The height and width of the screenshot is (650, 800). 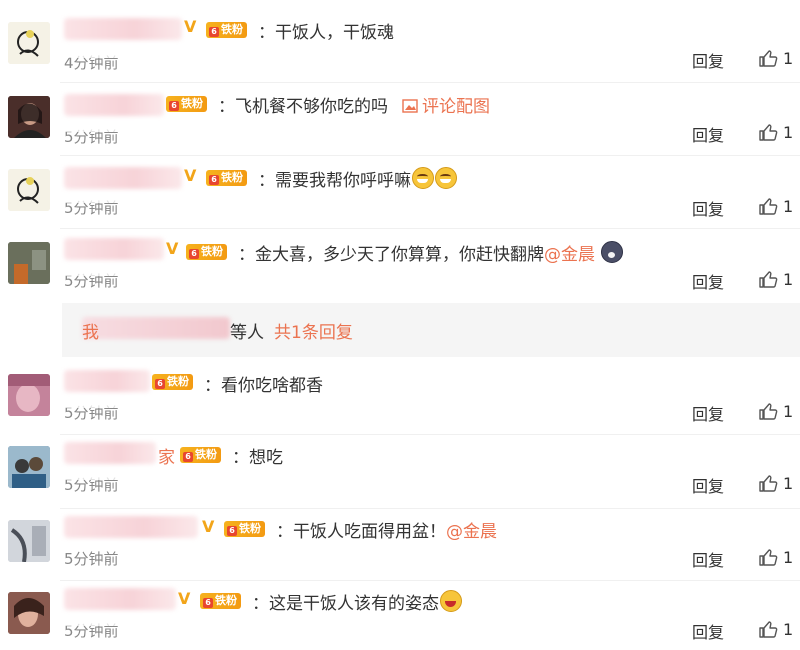 What do you see at coordinates (361, 532) in the screenshot?
I see `comment-text-body: ：干饭人吃面得用盆！` at bounding box center [361, 532].